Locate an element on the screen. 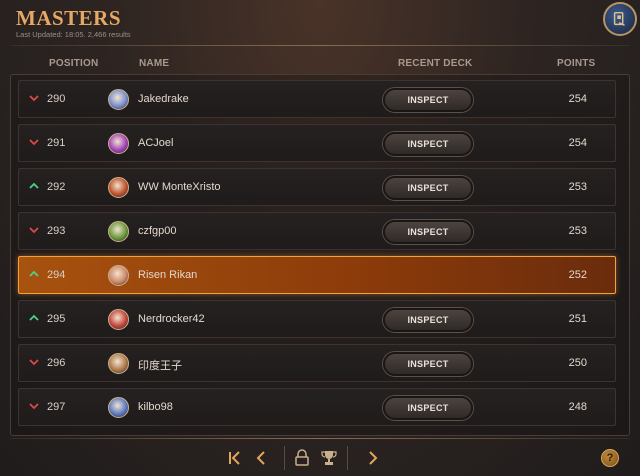 This screenshot has width=640, height=476. leaderboard-row: 297 kilbo98 INSPECT 248 is located at coordinates (317, 407).